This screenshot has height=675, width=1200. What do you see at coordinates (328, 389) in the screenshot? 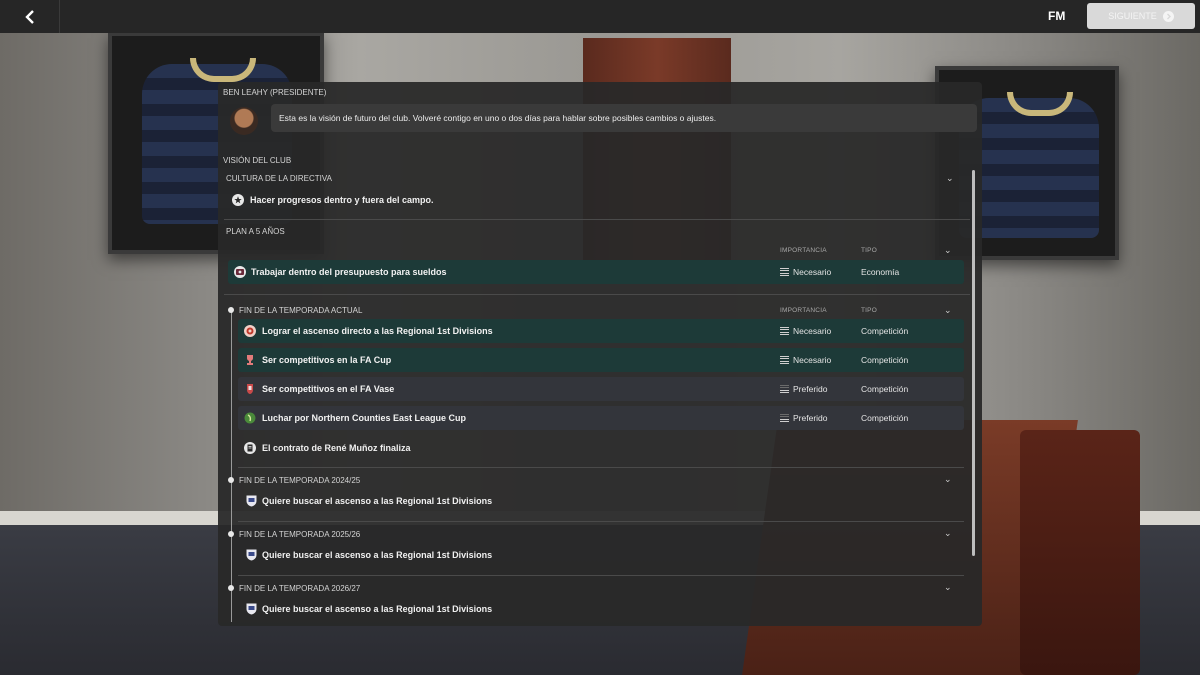
I see `objective-text: Ser competitivos en el FA Vase` at bounding box center [328, 389].